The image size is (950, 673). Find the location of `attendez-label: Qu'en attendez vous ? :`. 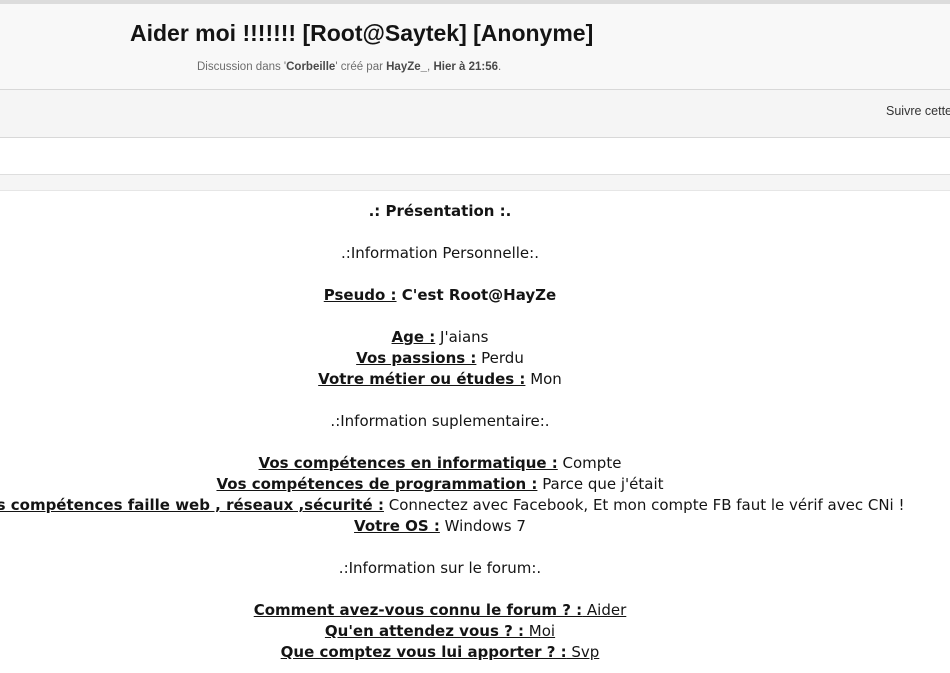

attendez-label: Qu'en attendez vous ? : is located at coordinates (424, 631).